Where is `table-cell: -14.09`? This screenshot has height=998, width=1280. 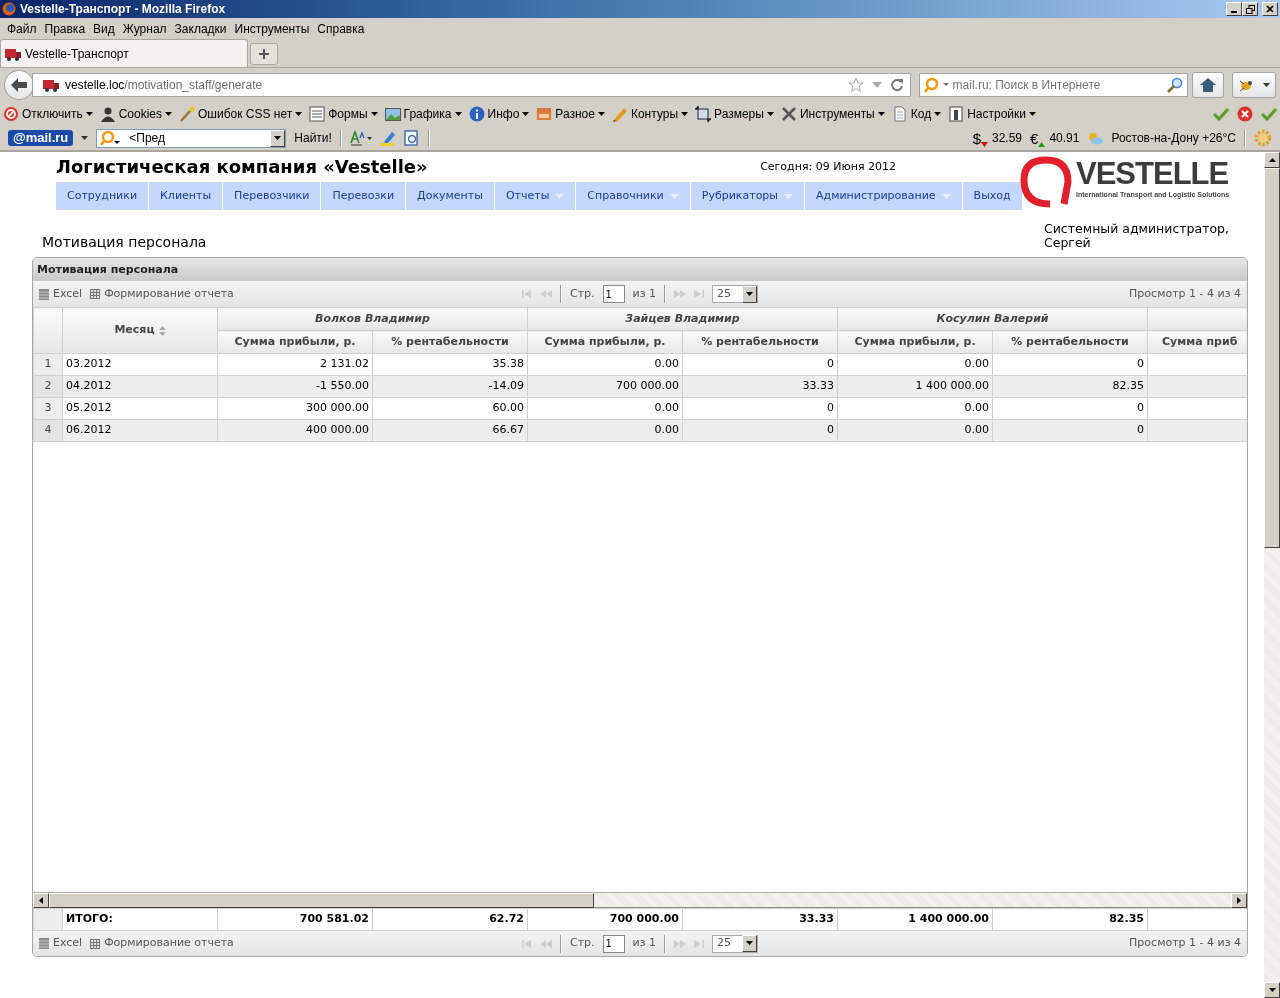 table-cell: -14.09 is located at coordinates (450, 386).